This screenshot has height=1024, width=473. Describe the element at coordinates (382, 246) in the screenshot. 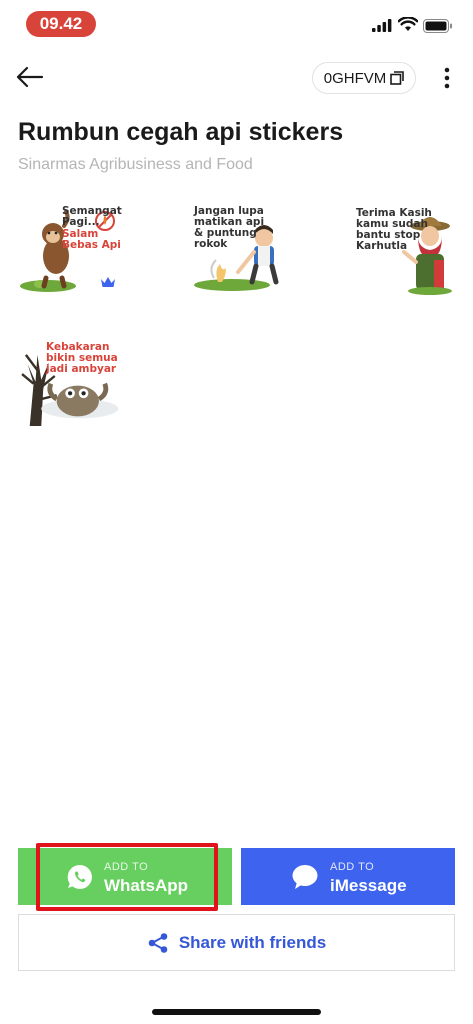

I see `sticker-3-line-4: Karhutla` at that location.